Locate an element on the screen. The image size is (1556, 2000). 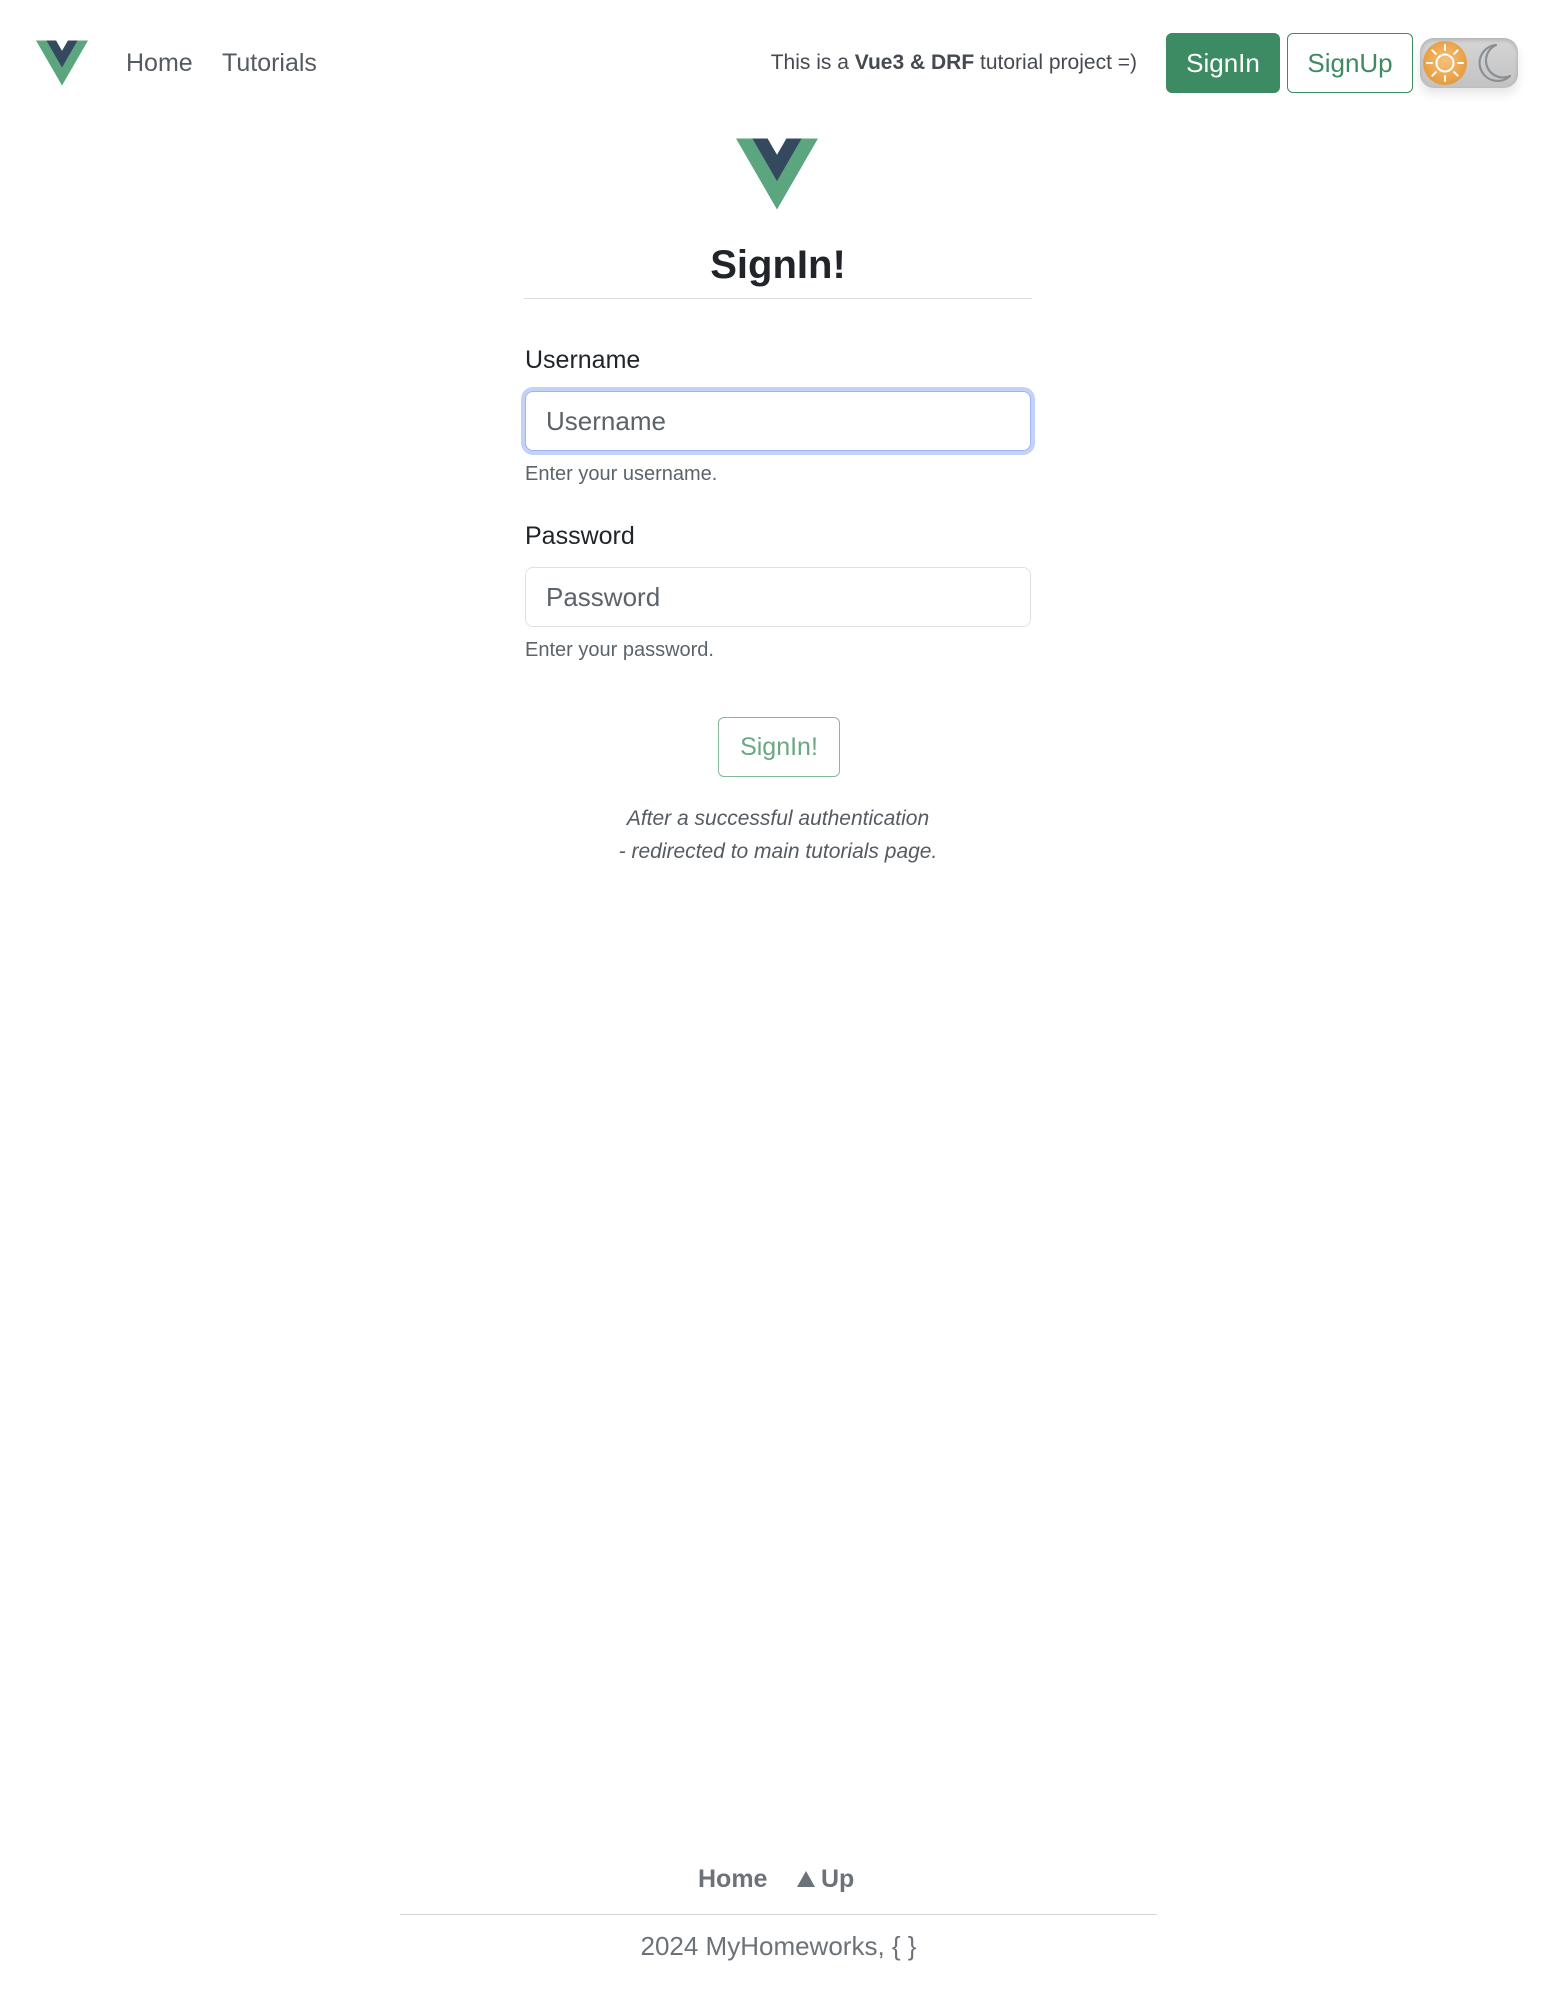
triangle-up-icon is located at coordinates (806, 1879).